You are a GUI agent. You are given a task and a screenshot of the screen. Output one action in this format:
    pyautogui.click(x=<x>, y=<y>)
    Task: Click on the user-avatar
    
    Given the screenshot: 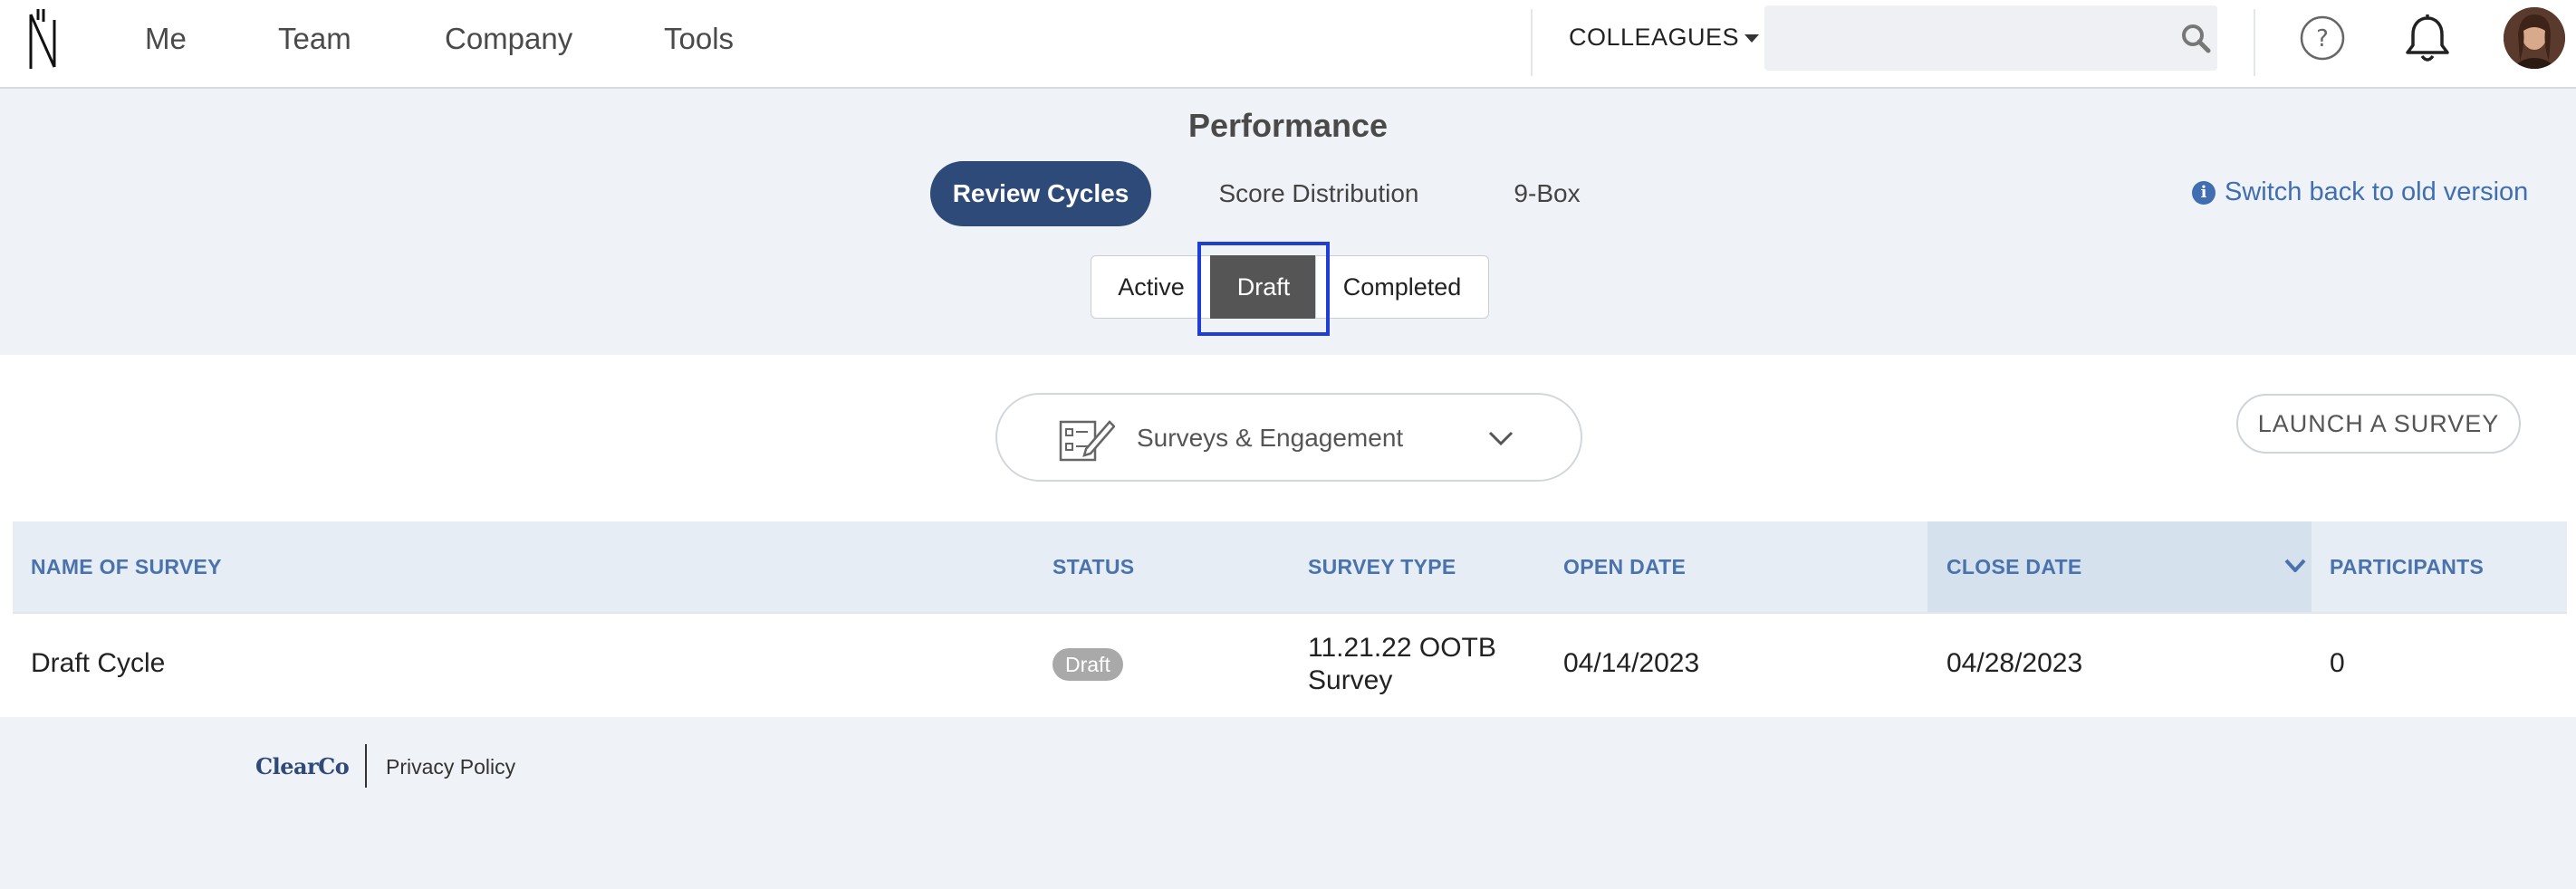 What is the action you would take?
    pyautogui.click(x=2534, y=38)
    